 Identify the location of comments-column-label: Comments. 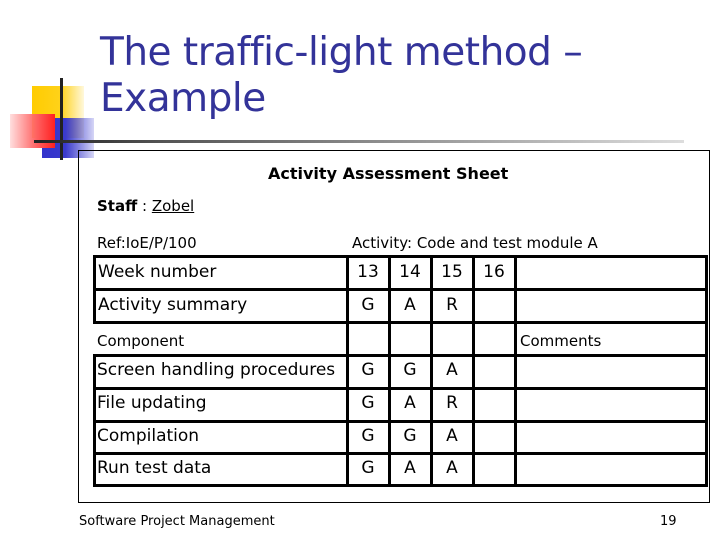
(561, 341).